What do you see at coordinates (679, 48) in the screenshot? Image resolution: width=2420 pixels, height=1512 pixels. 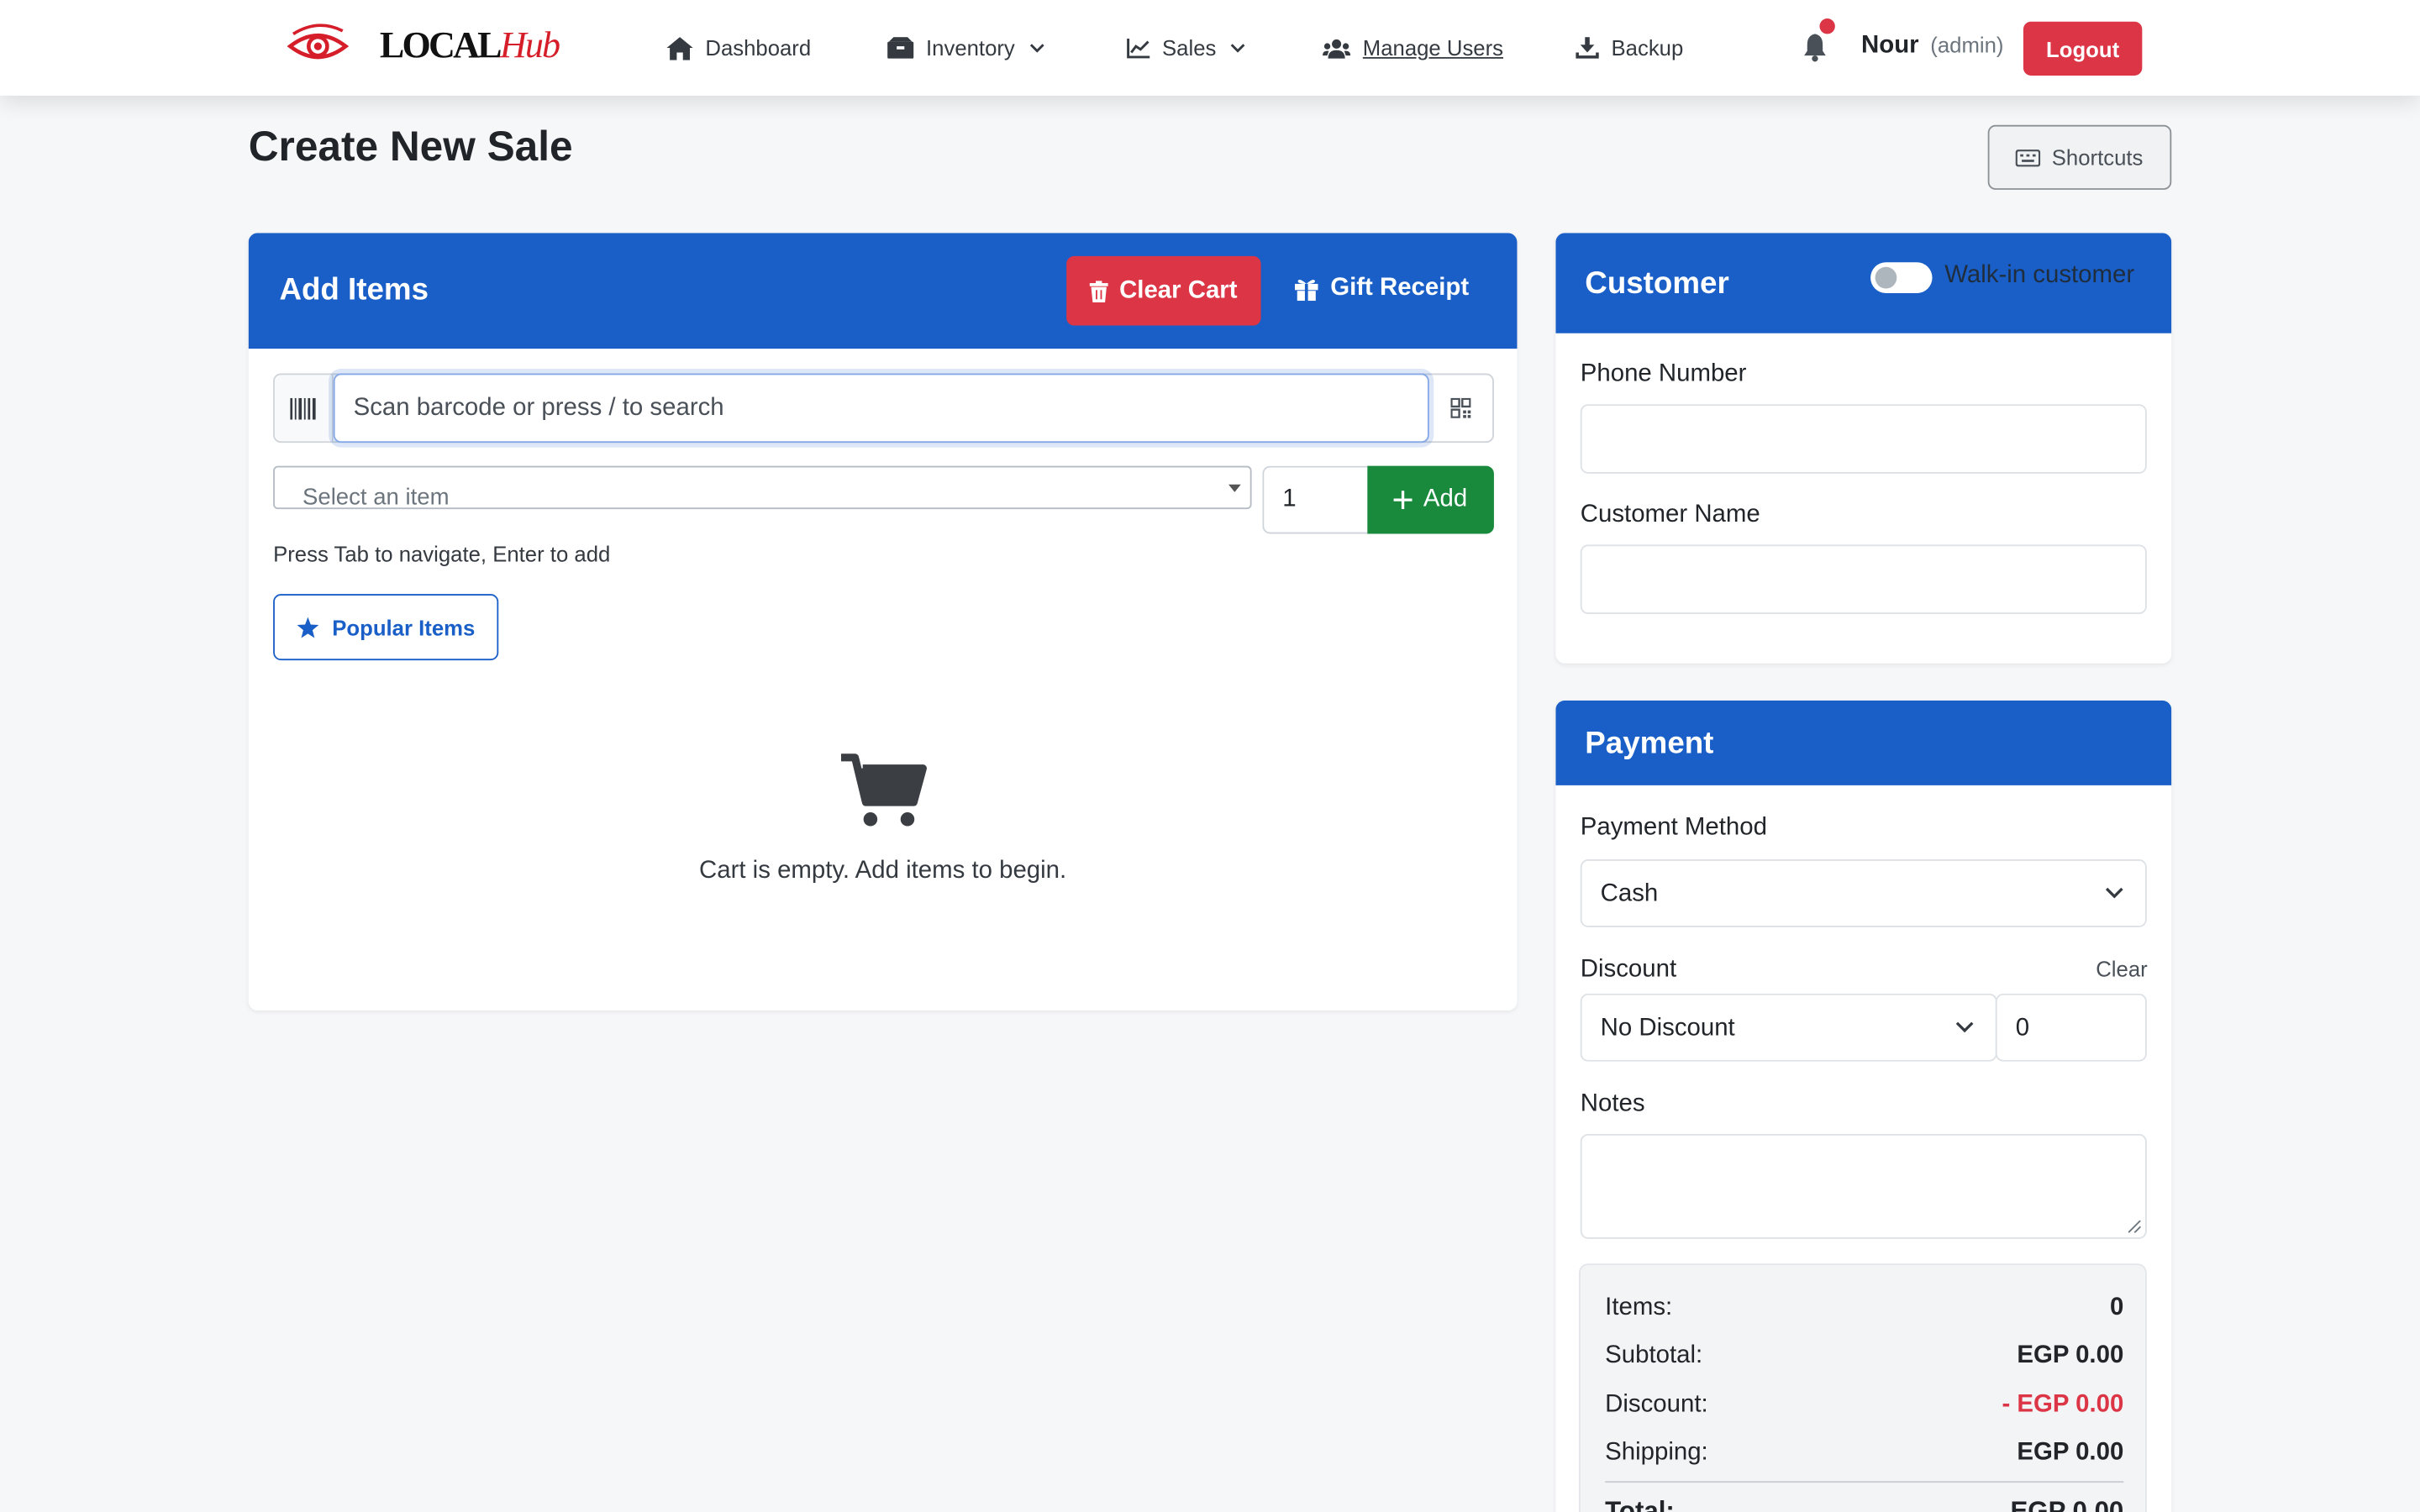 I see `home-icon` at bounding box center [679, 48].